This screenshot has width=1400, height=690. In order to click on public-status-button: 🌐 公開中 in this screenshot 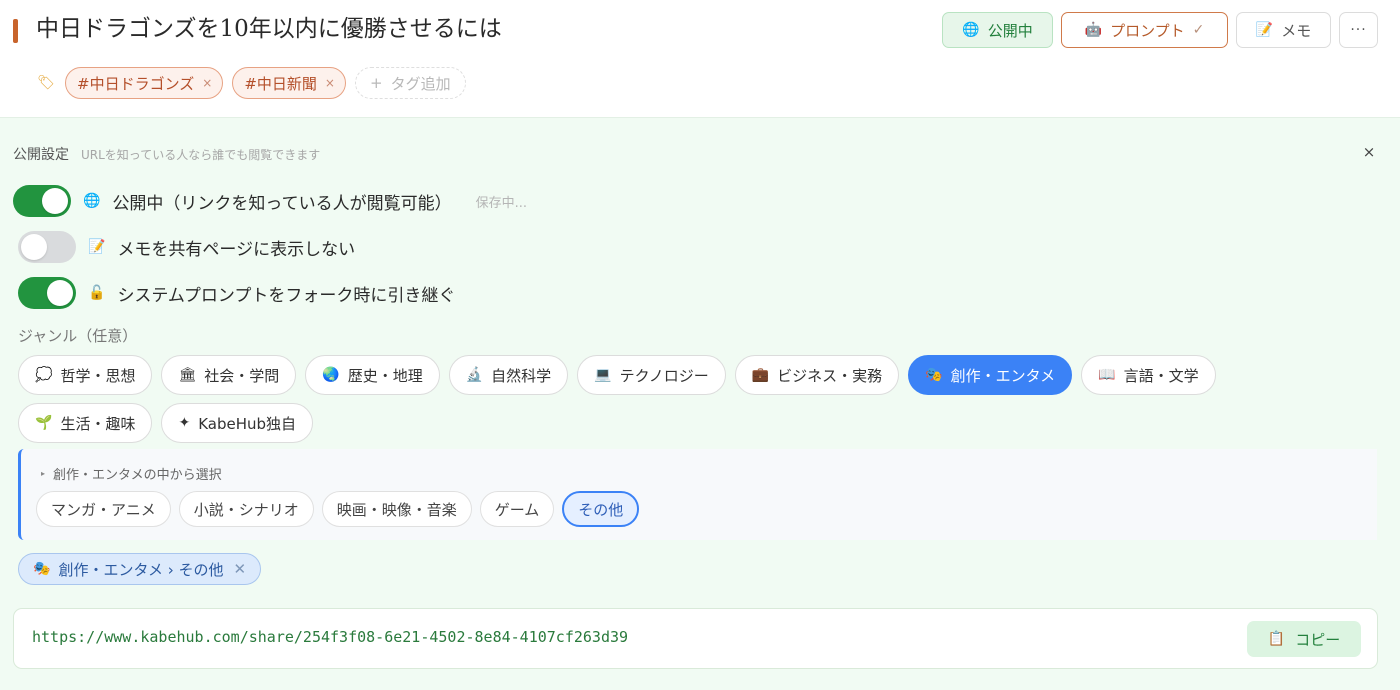, I will do `click(997, 30)`.